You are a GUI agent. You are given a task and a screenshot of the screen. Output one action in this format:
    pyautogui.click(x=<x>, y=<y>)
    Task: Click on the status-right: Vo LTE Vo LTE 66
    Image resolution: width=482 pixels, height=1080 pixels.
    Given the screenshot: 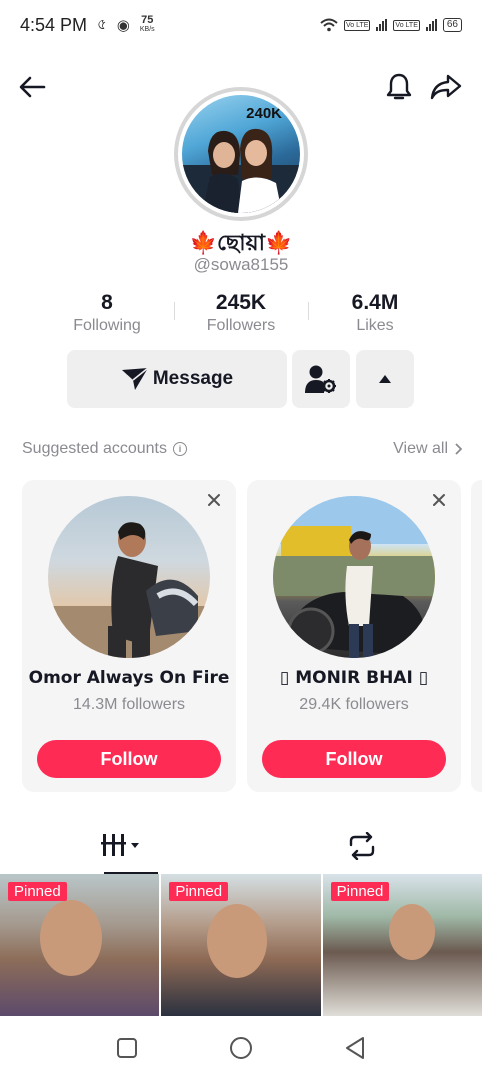 What is the action you would take?
    pyautogui.click(x=391, y=25)
    